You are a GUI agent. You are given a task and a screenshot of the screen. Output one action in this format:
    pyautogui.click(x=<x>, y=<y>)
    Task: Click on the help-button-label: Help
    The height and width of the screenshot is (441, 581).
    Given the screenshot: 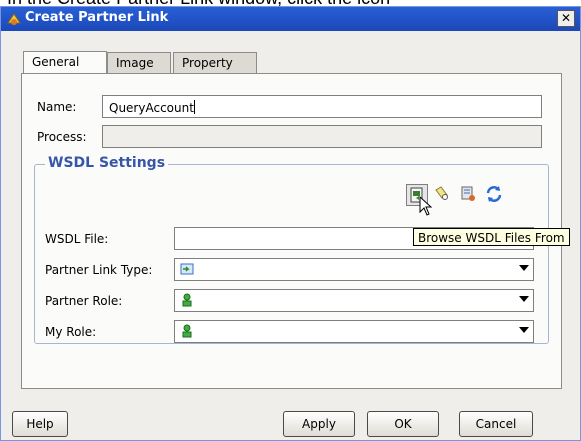 What is the action you would take?
    pyautogui.click(x=40, y=424)
    